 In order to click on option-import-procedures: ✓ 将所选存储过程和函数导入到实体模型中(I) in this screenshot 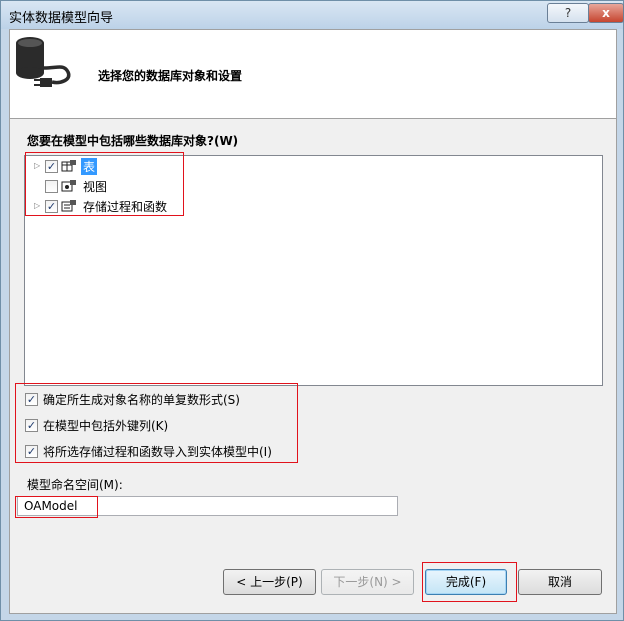, I will do `click(148, 451)`.